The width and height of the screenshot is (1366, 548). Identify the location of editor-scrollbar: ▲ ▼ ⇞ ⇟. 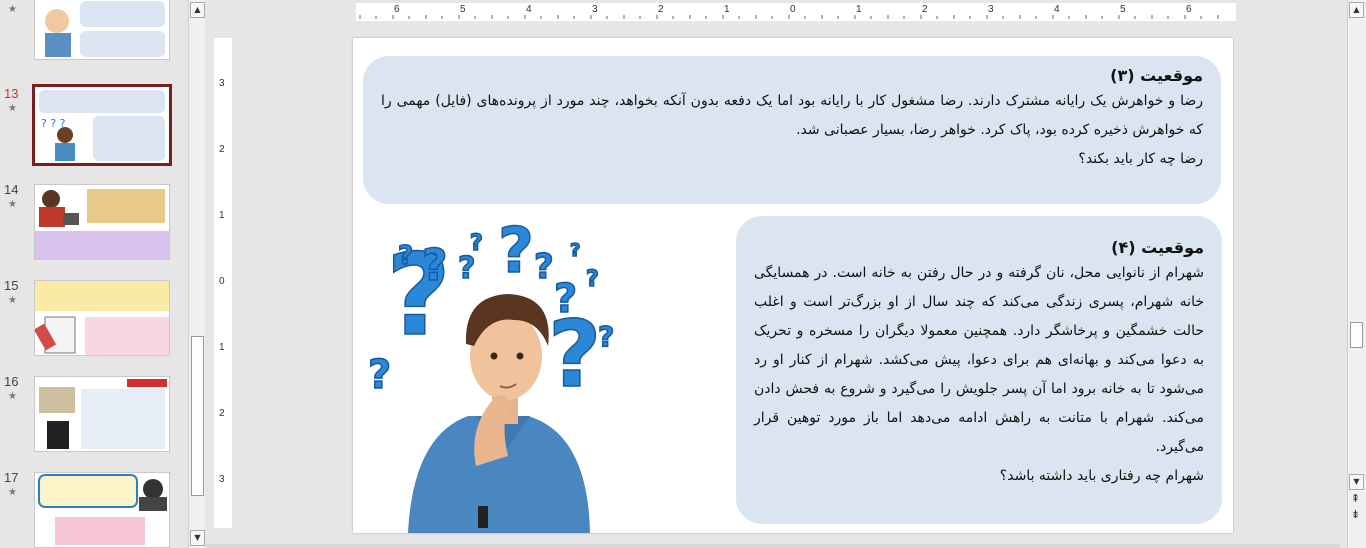
(1356, 274).